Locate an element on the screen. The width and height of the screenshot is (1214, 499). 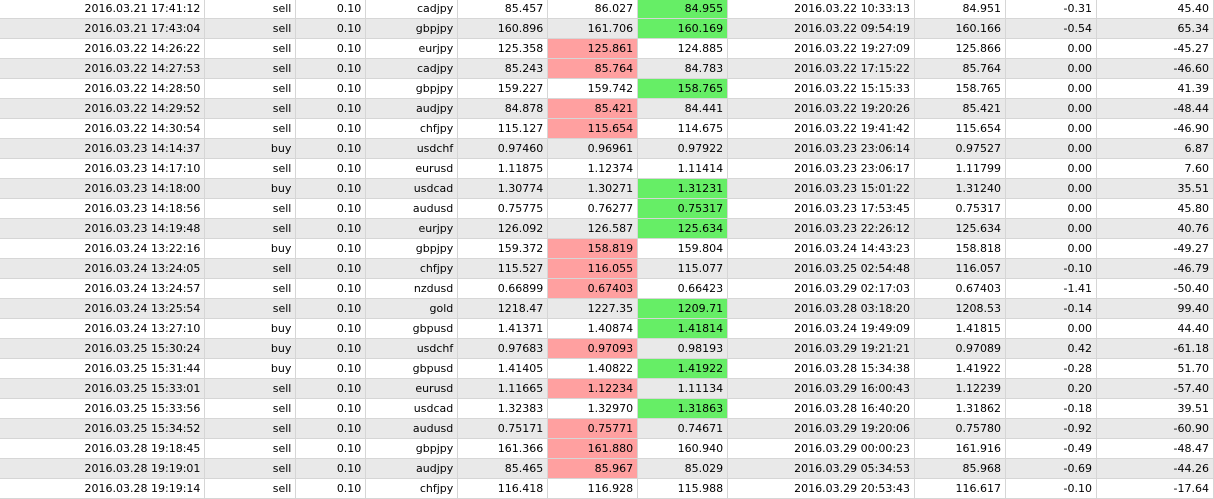
take-profit-cell: 85.029 is located at coordinates (683, 468).